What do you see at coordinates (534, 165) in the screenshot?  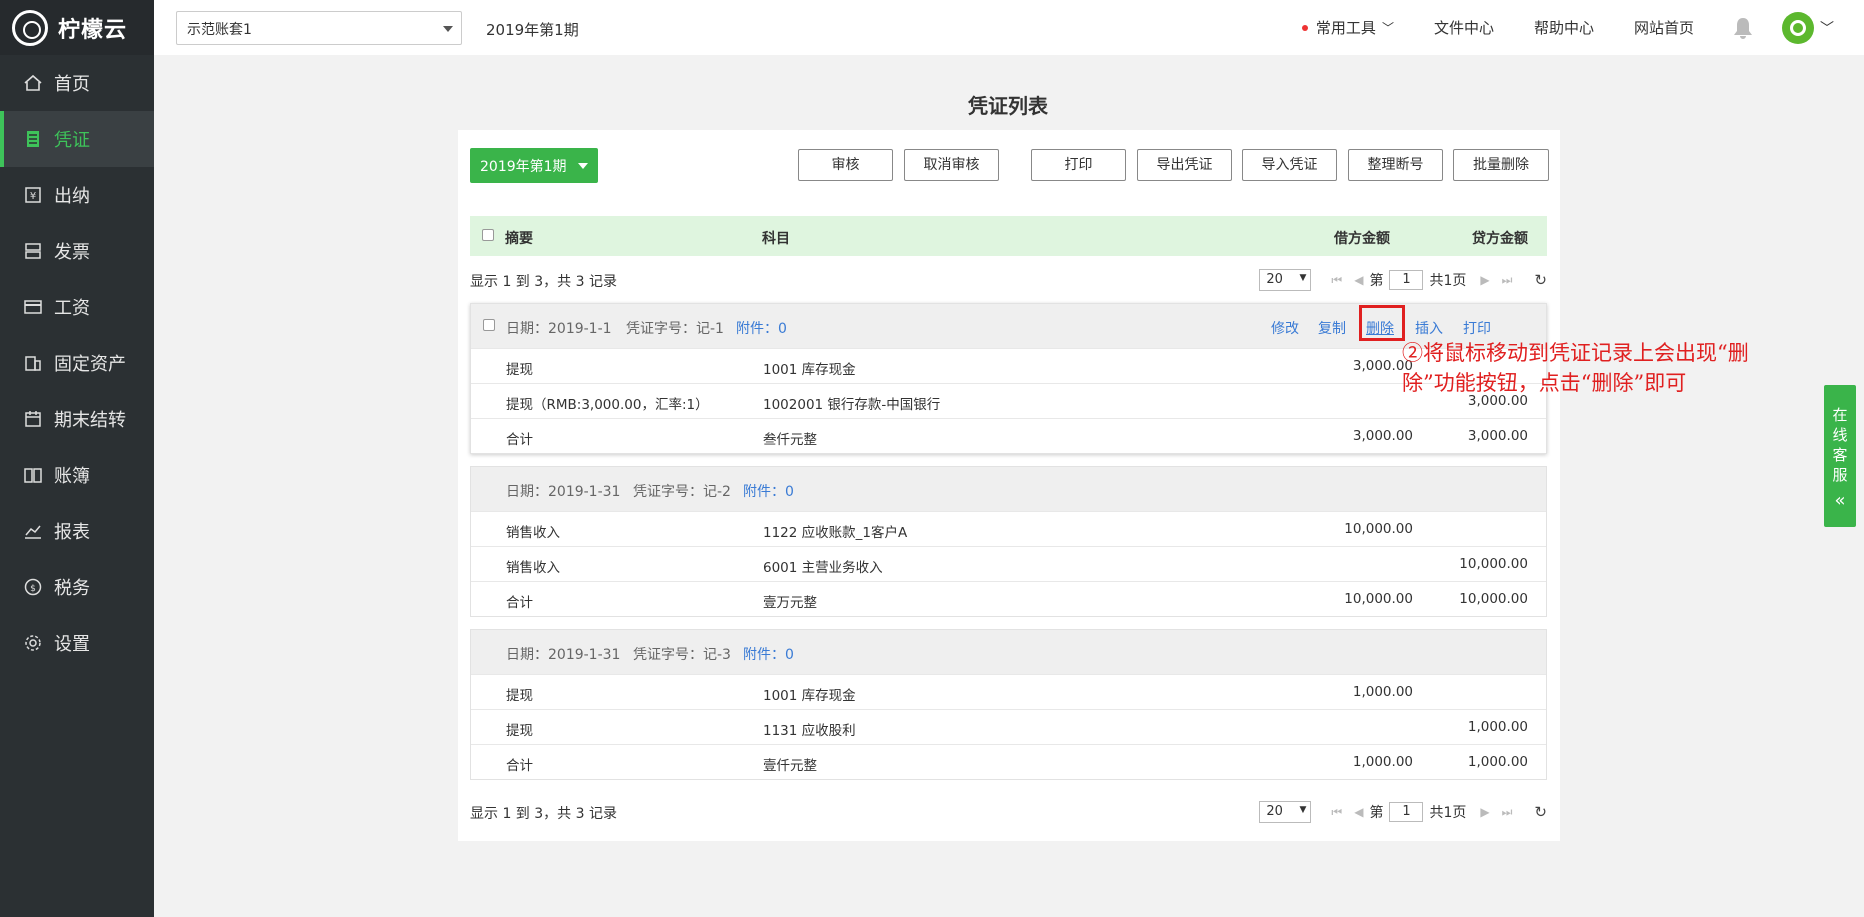 I see `period-dropdown-button: 2019年第1期` at bounding box center [534, 165].